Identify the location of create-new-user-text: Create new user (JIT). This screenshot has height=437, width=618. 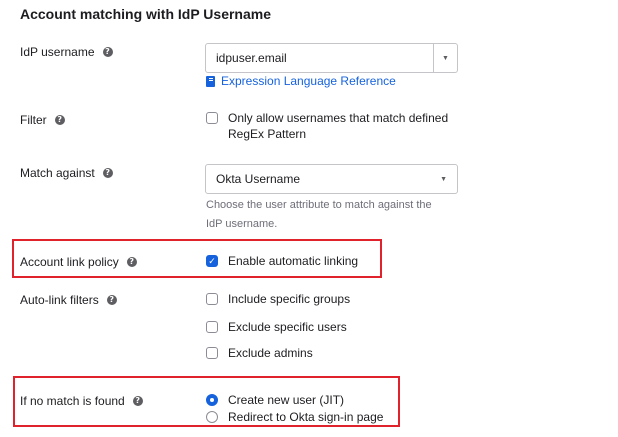
(286, 400).